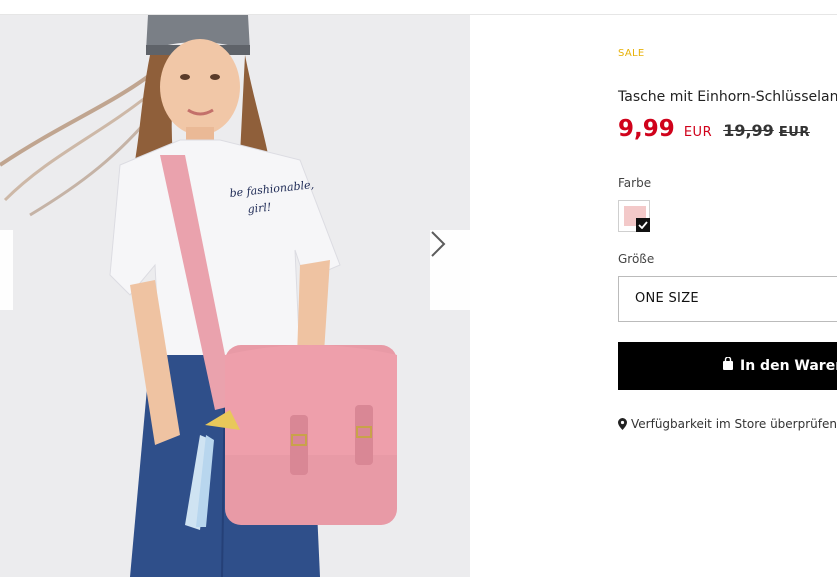 The image size is (837, 577). What do you see at coordinates (748, 130) in the screenshot?
I see `old-price: 19,99` at bounding box center [748, 130].